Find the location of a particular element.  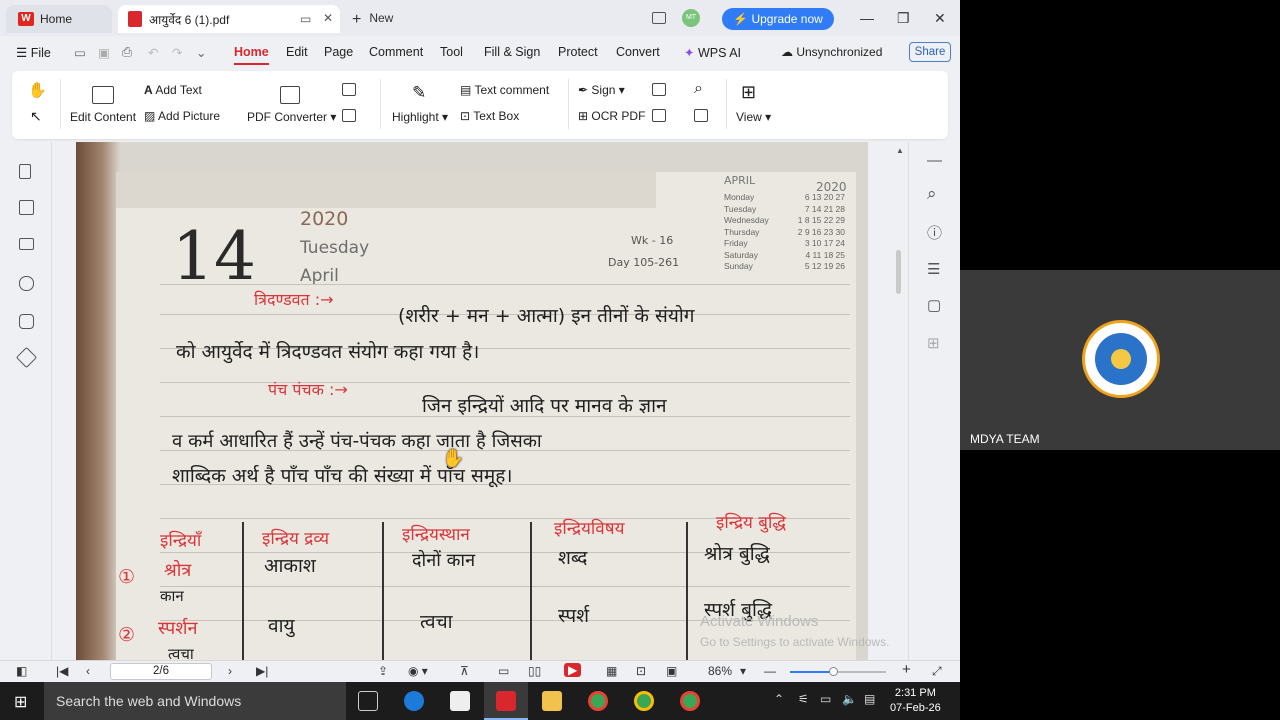

volume-icon: 🔈 is located at coordinates (849, 699).